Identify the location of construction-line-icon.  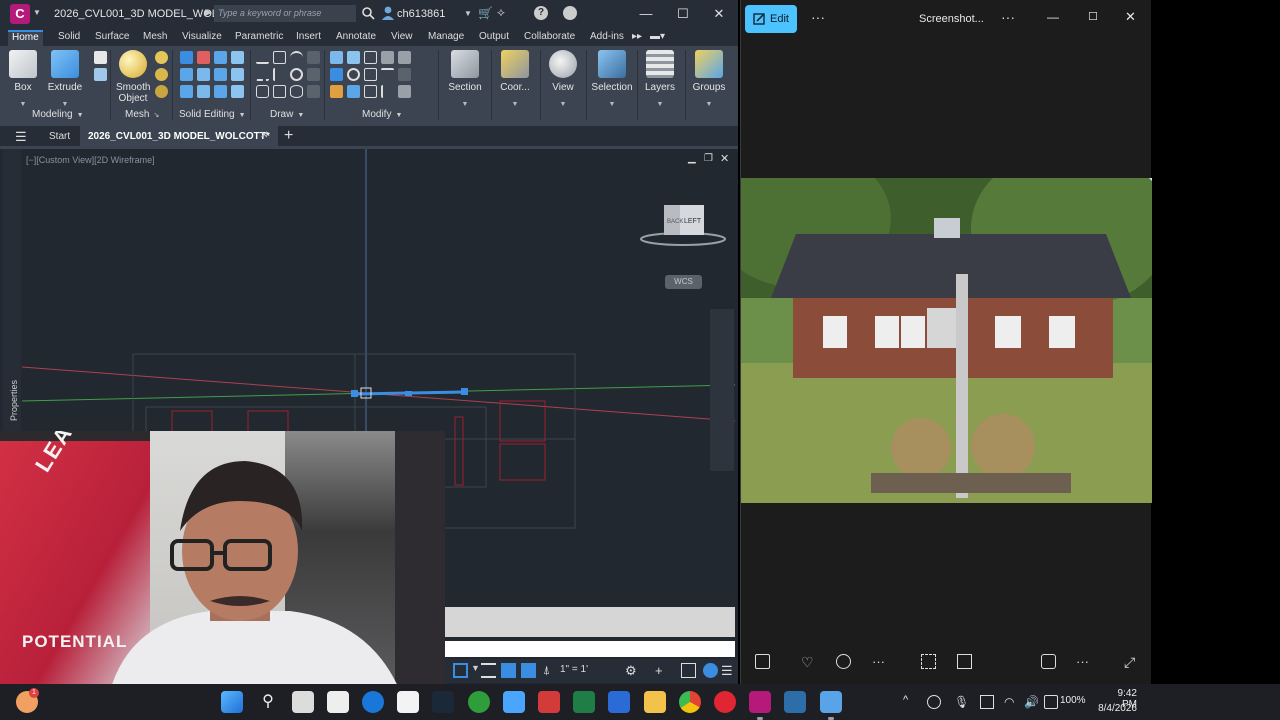
(279, 74).